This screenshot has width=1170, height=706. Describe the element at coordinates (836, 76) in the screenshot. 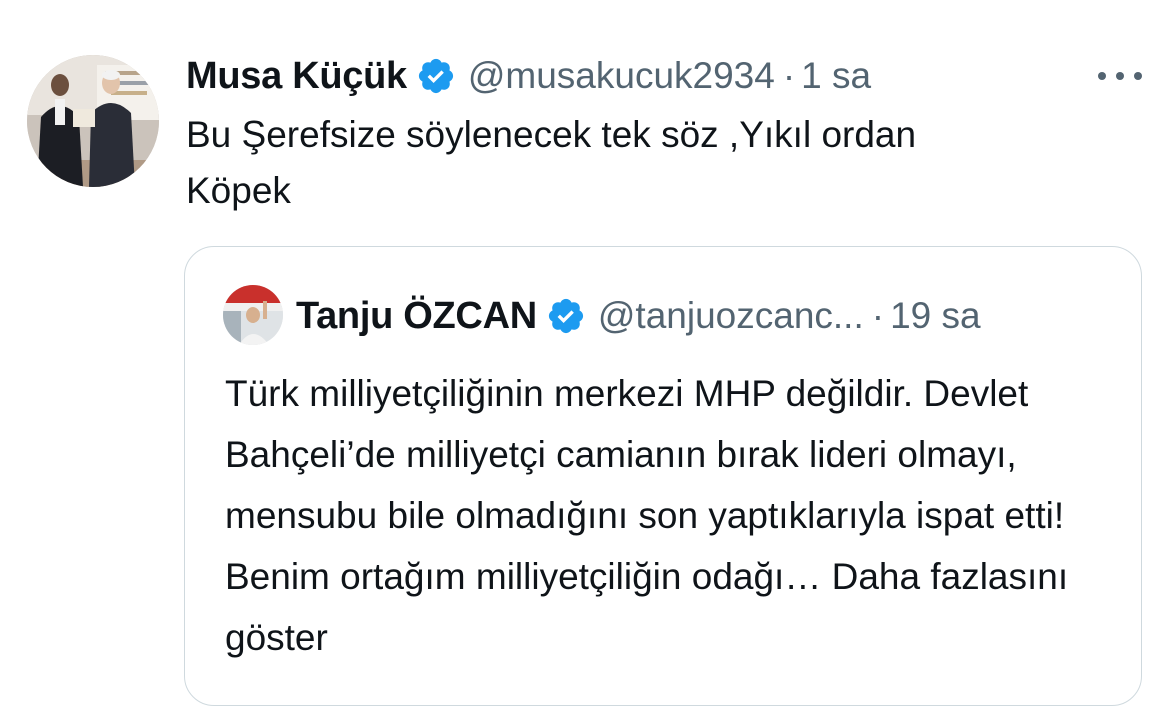

I see `timestamp: 1 sa` at that location.